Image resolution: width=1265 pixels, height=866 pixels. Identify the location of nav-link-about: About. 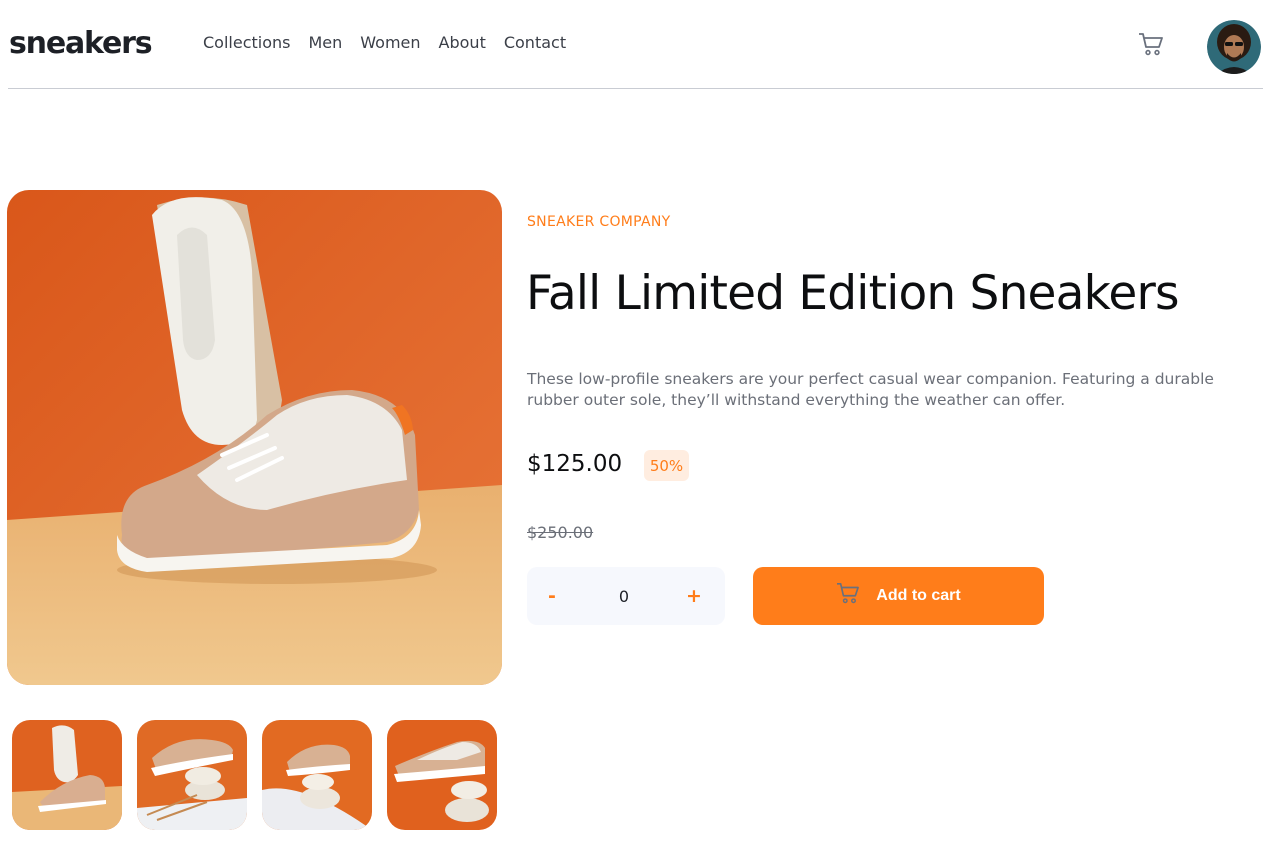
(462, 42).